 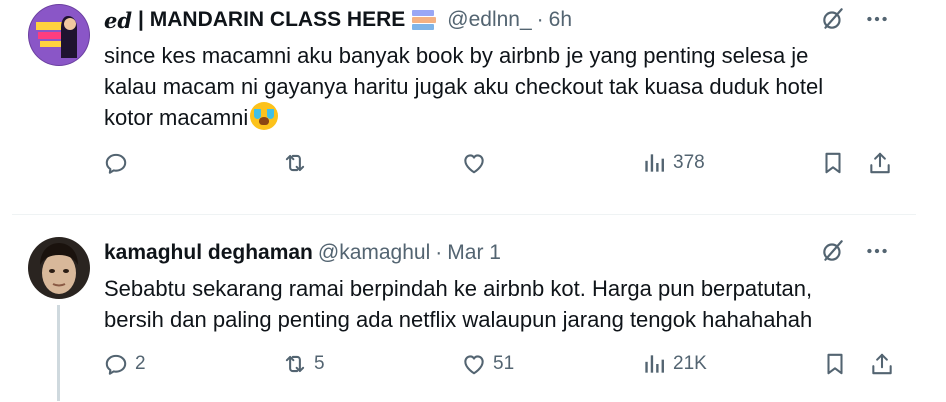 What do you see at coordinates (374, 253) in the screenshot?
I see `author-handle: @kamaghul` at bounding box center [374, 253].